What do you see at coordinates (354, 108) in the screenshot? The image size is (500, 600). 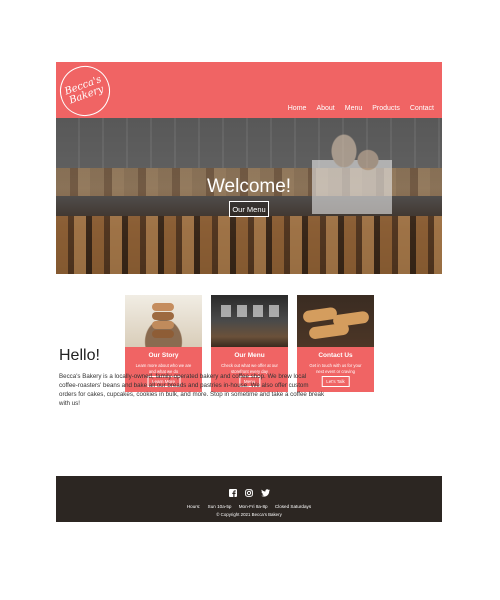 I see `nav-menu: Menu` at bounding box center [354, 108].